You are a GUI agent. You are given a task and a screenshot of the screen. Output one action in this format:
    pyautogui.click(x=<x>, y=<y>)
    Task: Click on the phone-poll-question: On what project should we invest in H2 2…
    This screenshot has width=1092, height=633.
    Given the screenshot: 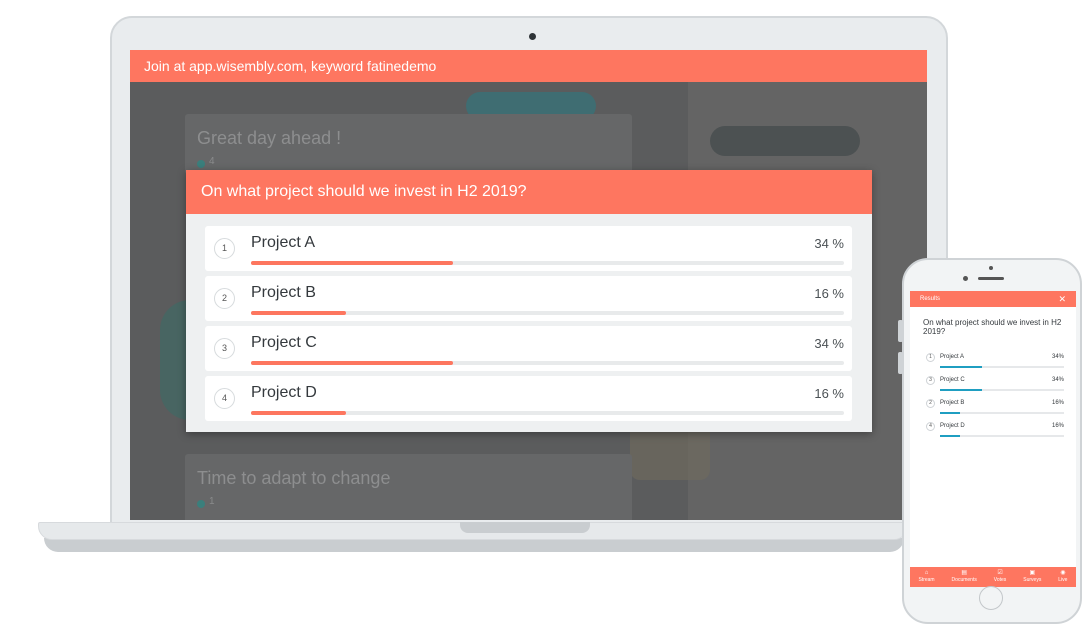 What is the action you would take?
    pyautogui.click(x=992, y=327)
    